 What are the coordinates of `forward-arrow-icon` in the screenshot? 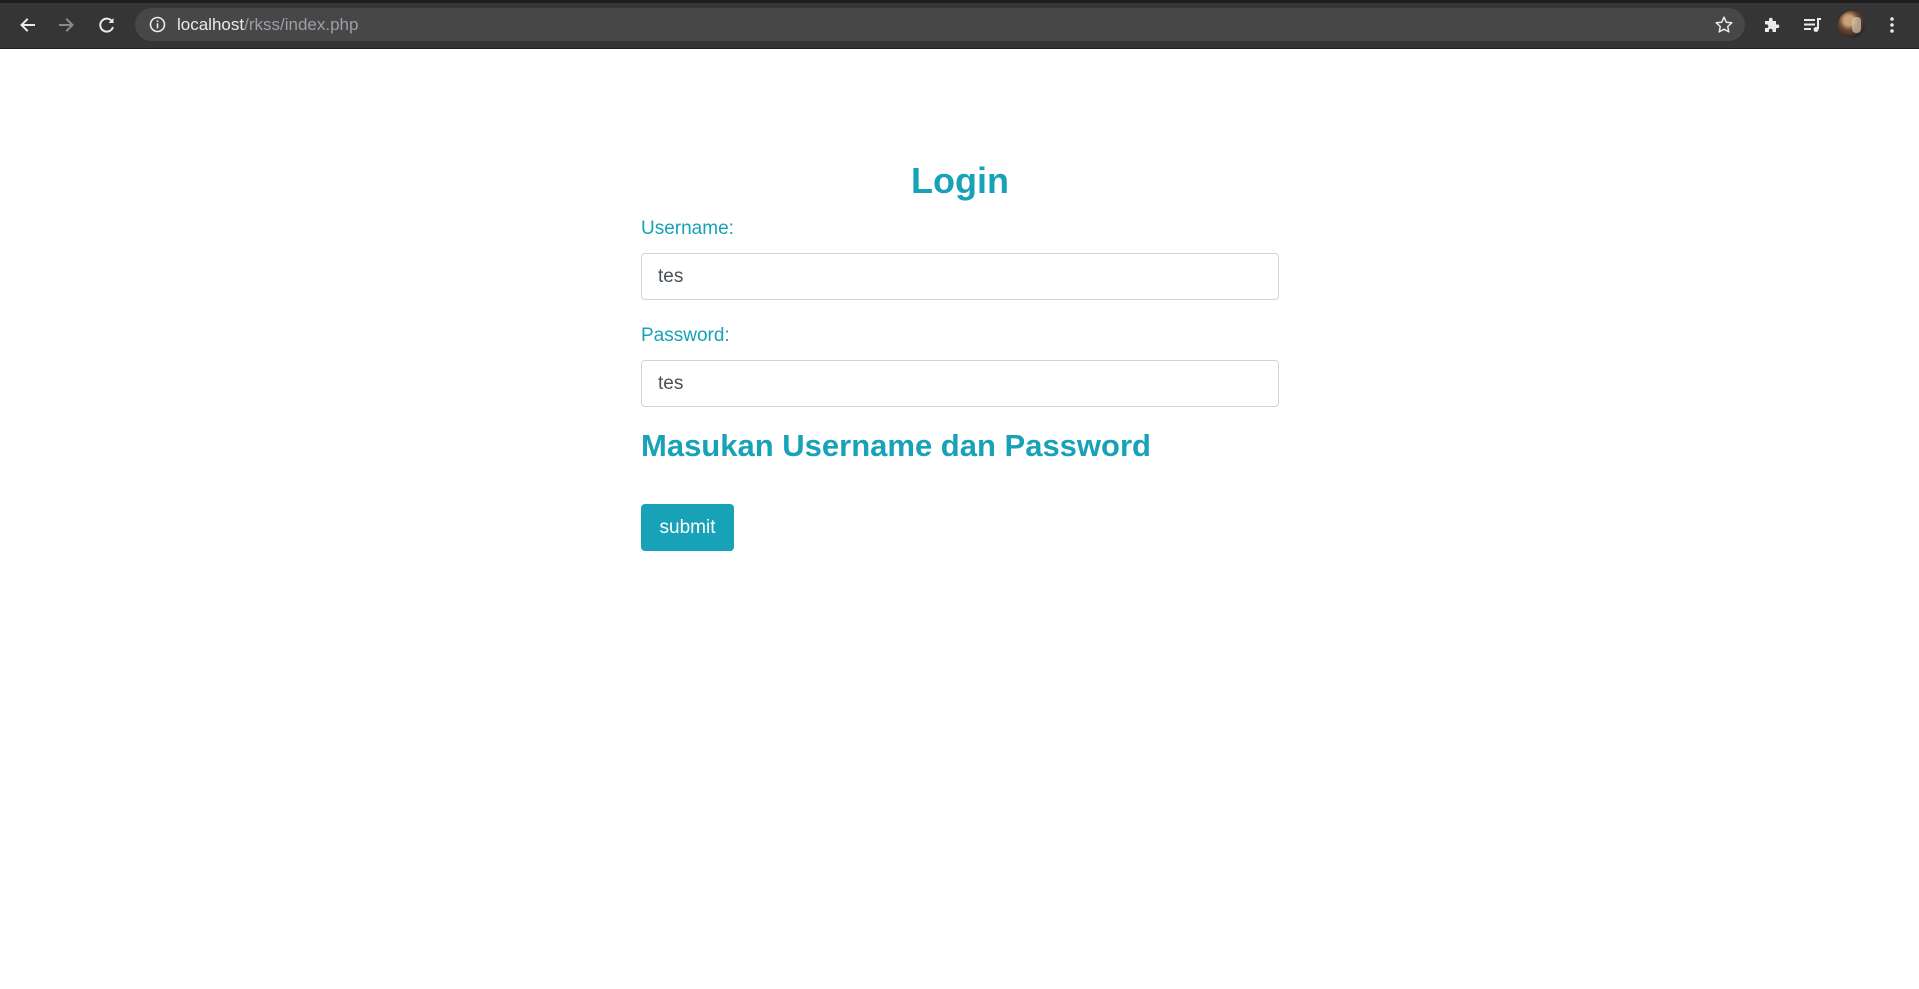 It's located at (66, 25).